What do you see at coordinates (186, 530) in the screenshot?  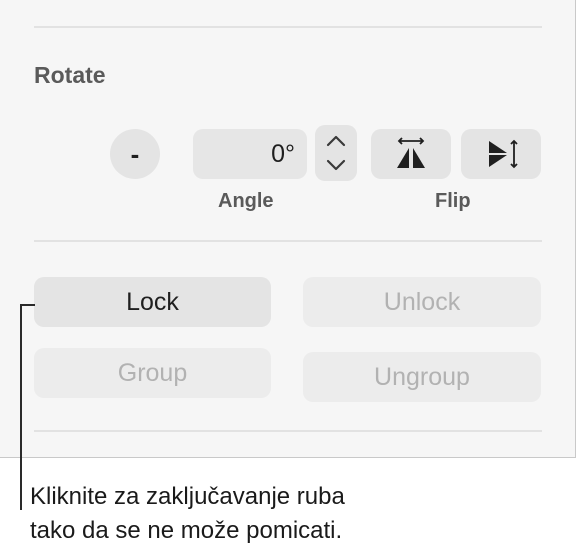 I see `callout-line-2: tako da se ne može pomicati.` at bounding box center [186, 530].